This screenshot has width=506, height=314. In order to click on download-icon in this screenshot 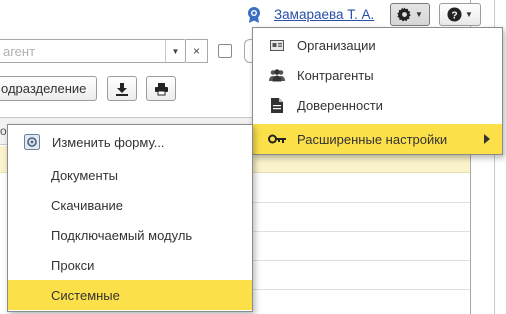, I will do `click(122, 89)`.